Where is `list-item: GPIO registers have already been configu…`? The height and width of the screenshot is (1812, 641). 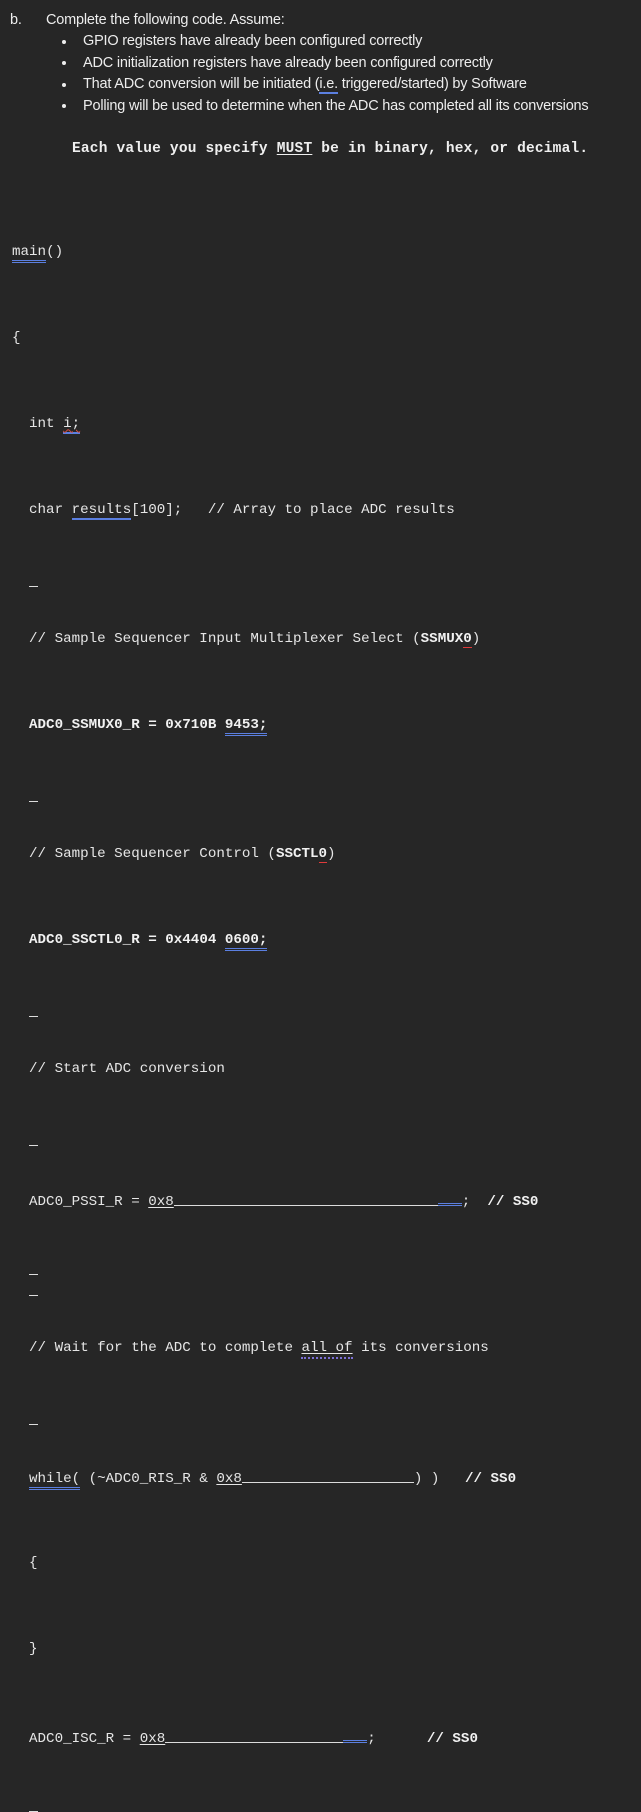 list-item: GPIO registers have already been configu… is located at coordinates (344, 42).